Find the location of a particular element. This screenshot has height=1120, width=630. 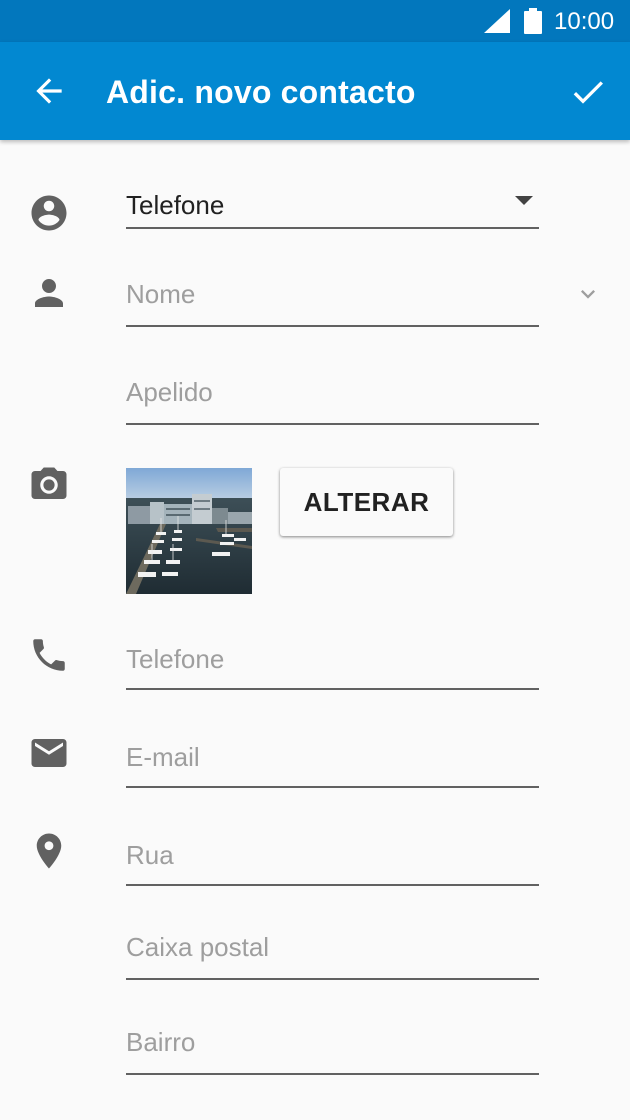

battery-icon is located at coordinates (533, 21).